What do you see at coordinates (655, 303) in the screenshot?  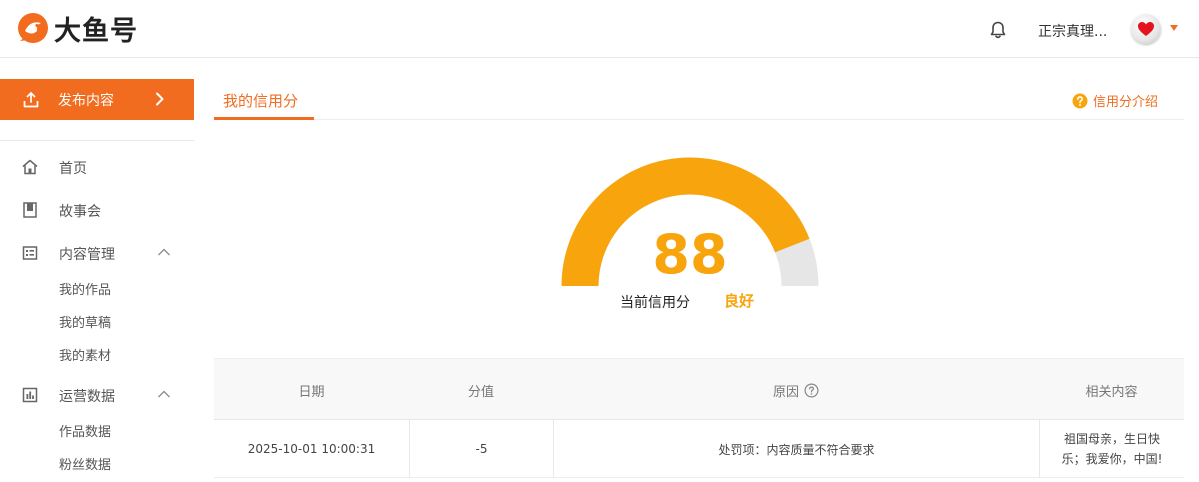 I see `credit-score-label: 当前信用分` at bounding box center [655, 303].